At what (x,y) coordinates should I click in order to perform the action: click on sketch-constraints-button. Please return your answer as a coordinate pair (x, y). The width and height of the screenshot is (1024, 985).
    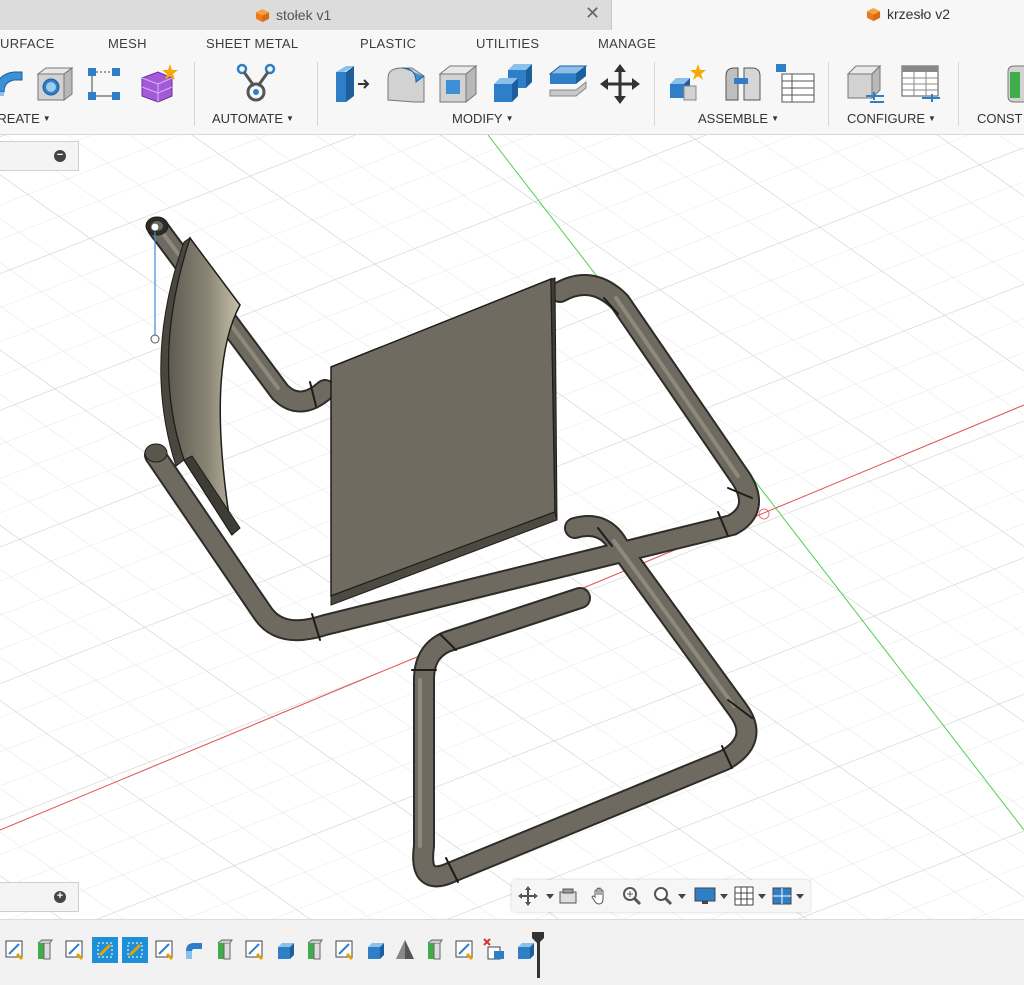
    Looking at the image, I should click on (104, 84).